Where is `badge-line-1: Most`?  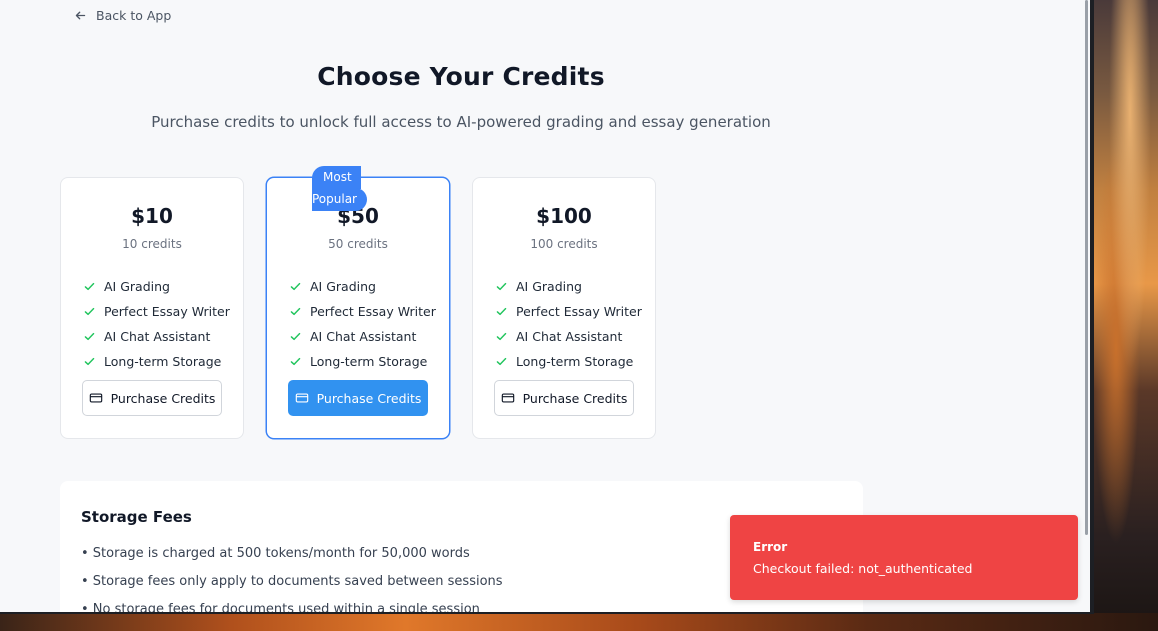 badge-line-1: Most is located at coordinates (336, 177).